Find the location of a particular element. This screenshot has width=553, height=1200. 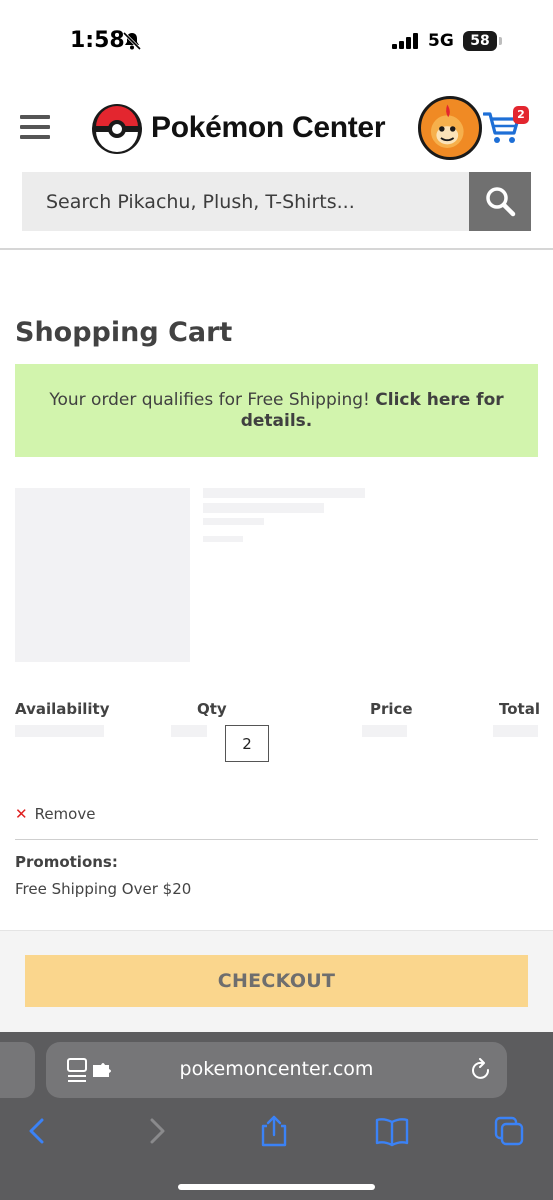

cart-count-badge: 2 is located at coordinates (521, 115).